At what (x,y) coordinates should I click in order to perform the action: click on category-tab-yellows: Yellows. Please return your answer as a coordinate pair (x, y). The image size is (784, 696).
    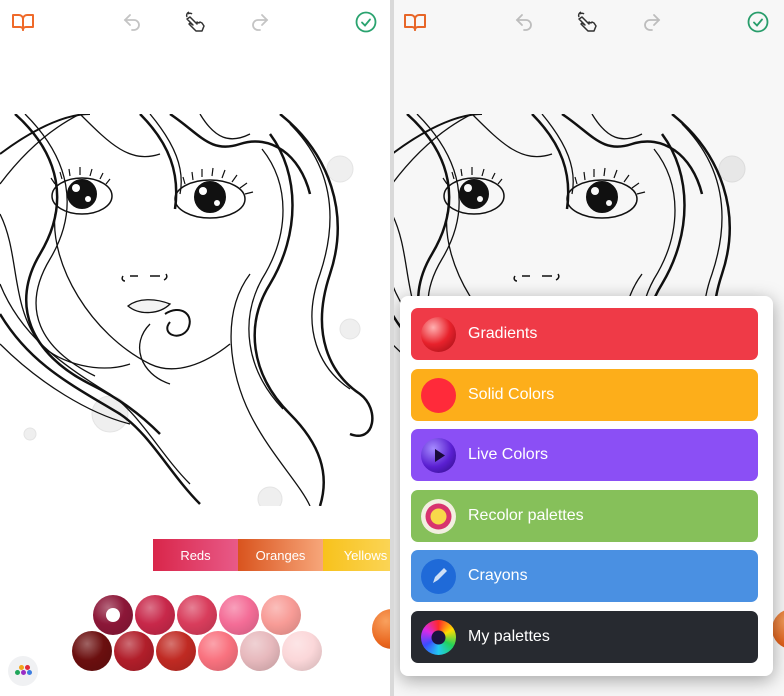
    Looking at the image, I should click on (357, 555).